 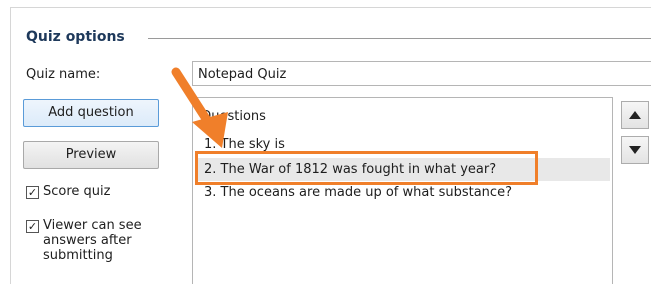 I want to click on quiz-name-label: Quiz name:, so click(x=63, y=74).